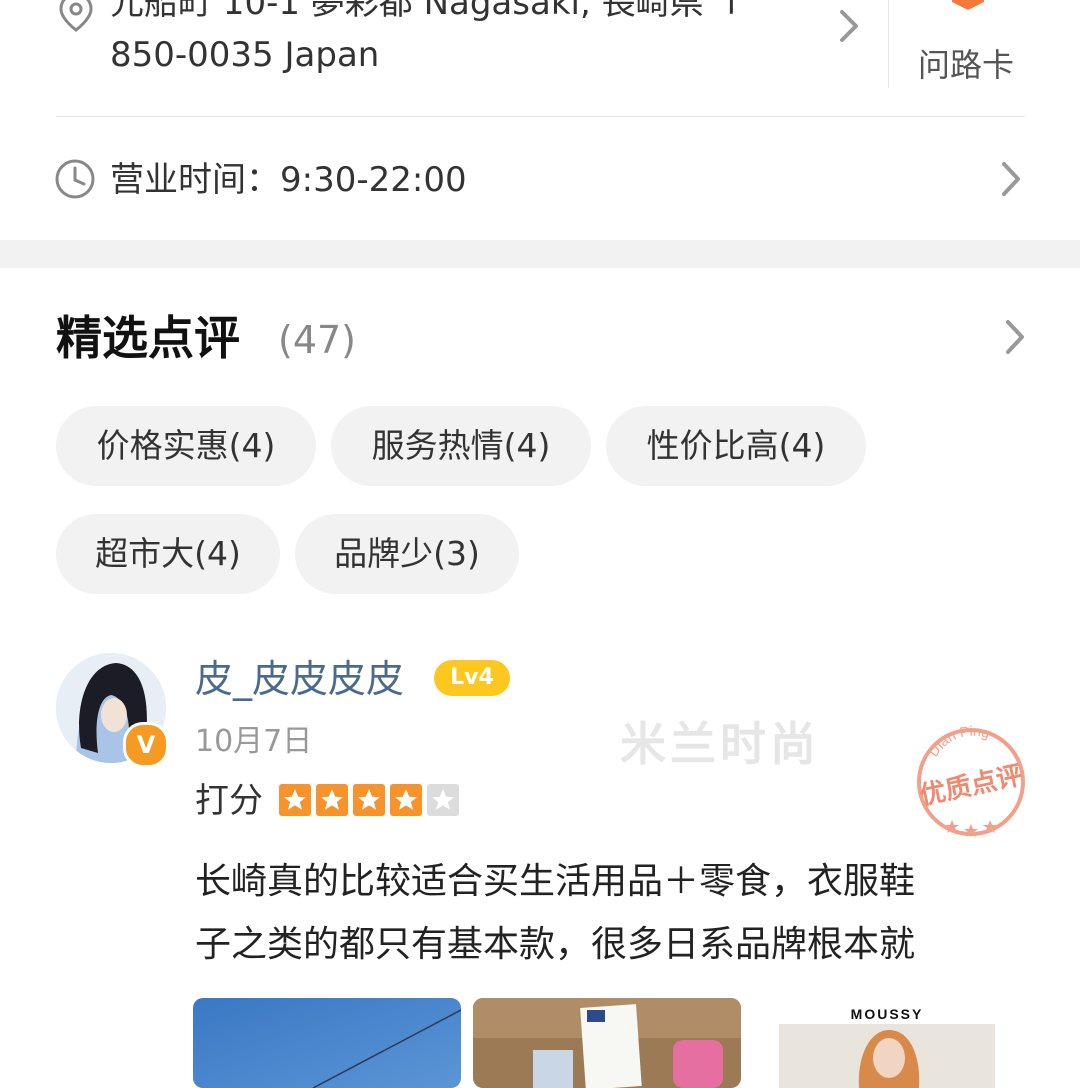 Image resolution: width=1080 pixels, height=1088 pixels. What do you see at coordinates (472, 678) in the screenshot?
I see `user-level-badge: Lv4` at bounding box center [472, 678].